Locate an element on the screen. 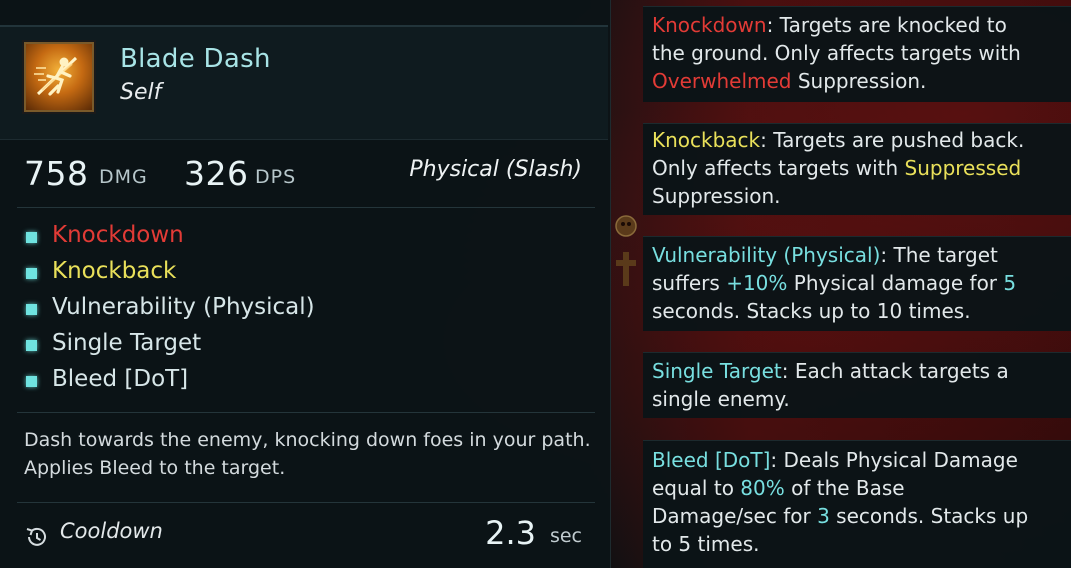 The image size is (1071, 568). keyword-text: equal to is located at coordinates (696, 488).